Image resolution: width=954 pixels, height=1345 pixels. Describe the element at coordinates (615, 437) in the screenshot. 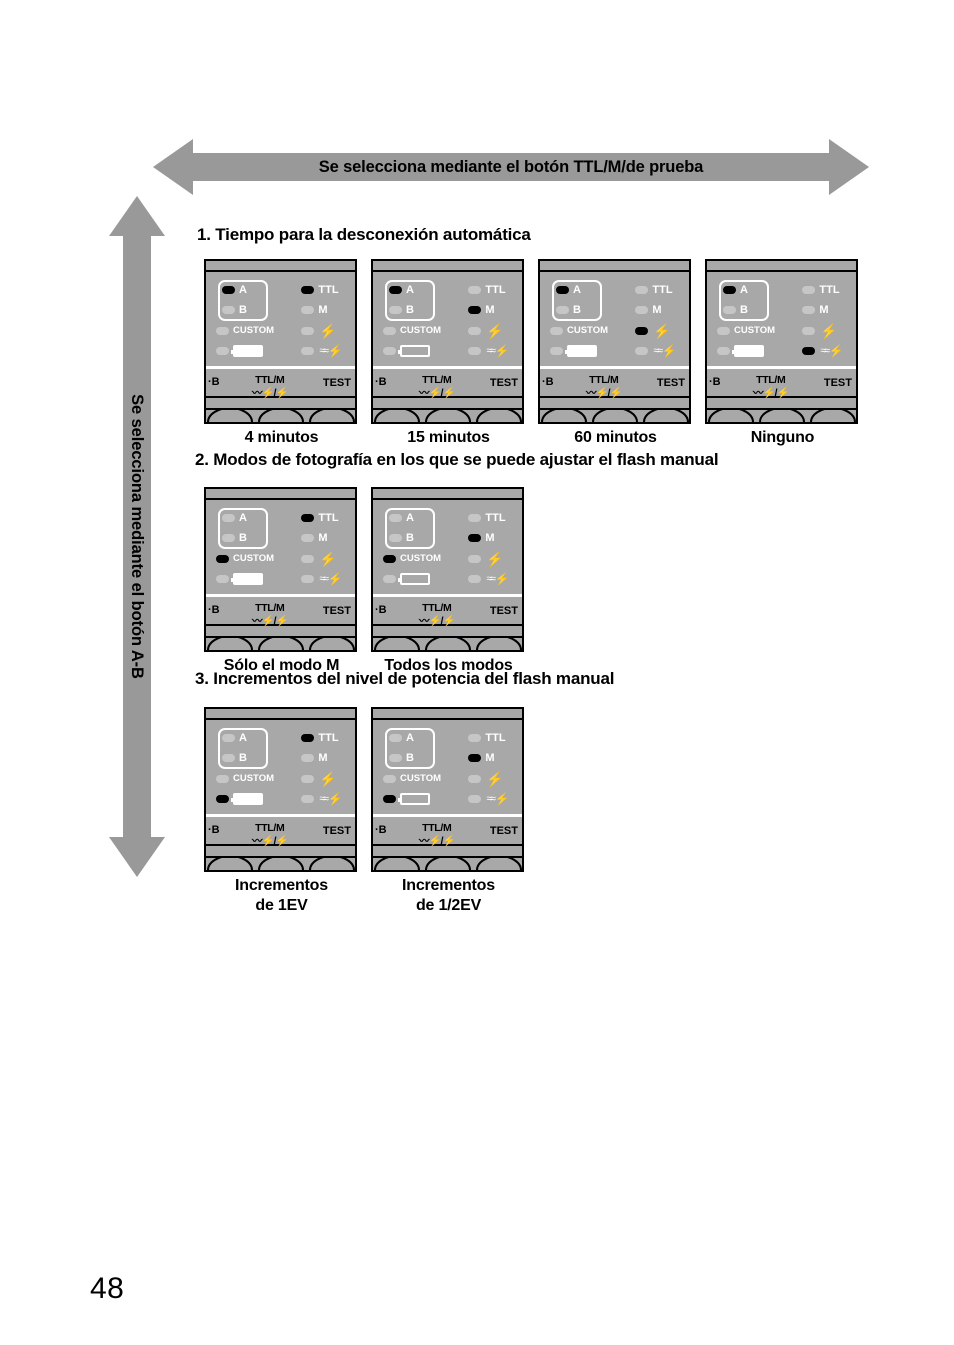

I see `panel-caption: 60 minutos` at that location.